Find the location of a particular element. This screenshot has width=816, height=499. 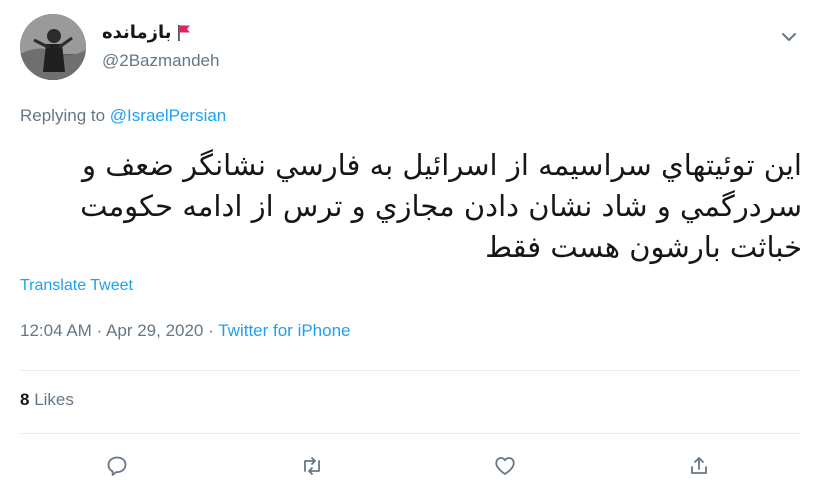

chevron-down-icon is located at coordinates (789, 37).